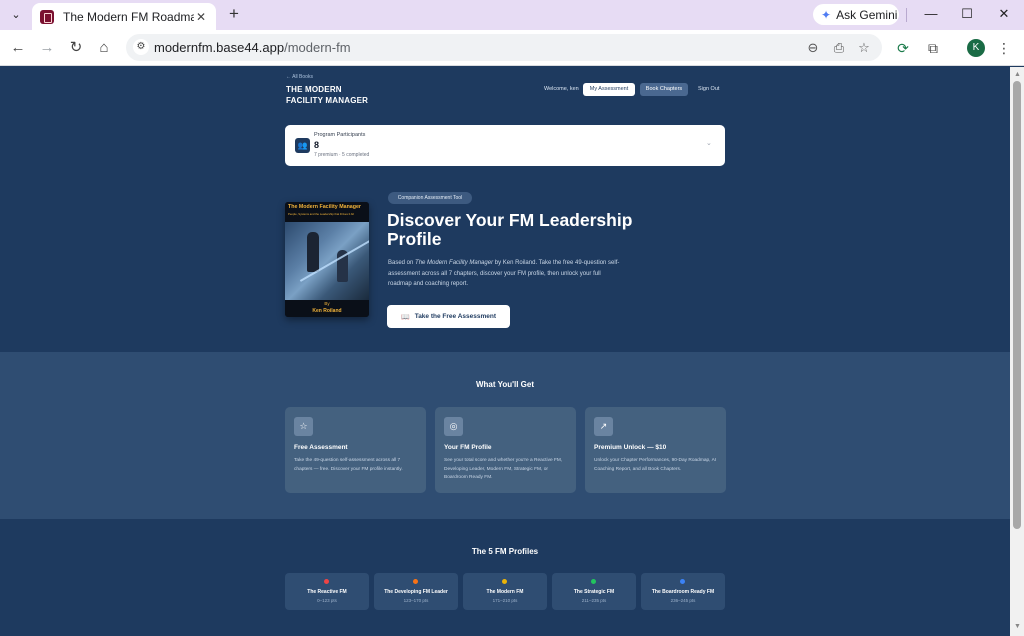 This screenshot has width=1024, height=636. I want to click on take-free-assessment-button: 📖 Take the Free Assessment, so click(448, 316).